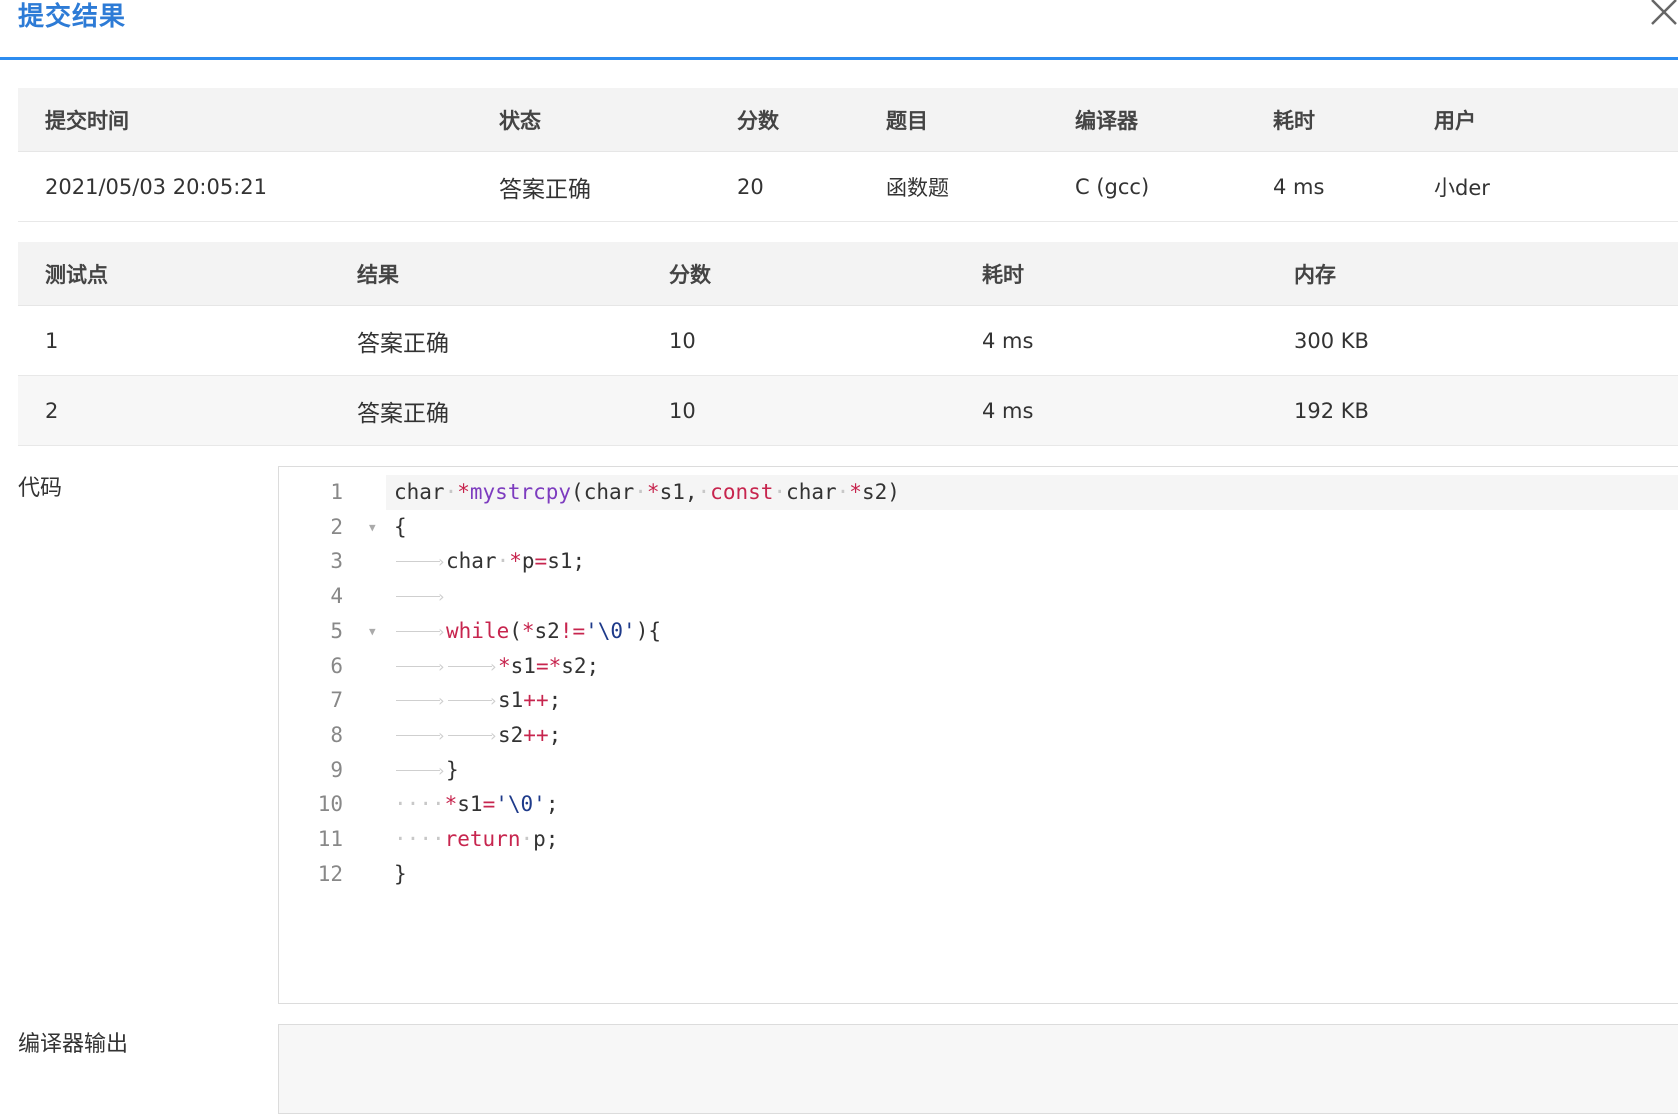 This screenshot has height=1114, width=1678. Describe the element at coordinates (978, 839) in the screenshot. I see `code-line: 11 ····return·p;` at that location.